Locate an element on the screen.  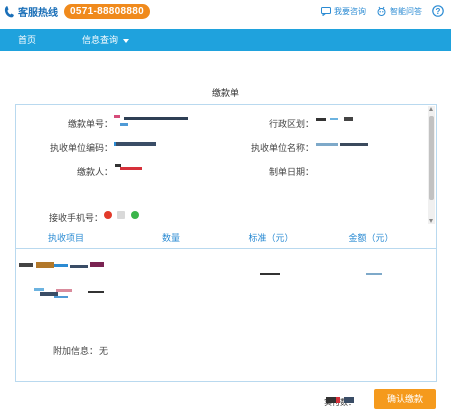
col-head-quantity: 数量 is located at coordinates (170, 238).